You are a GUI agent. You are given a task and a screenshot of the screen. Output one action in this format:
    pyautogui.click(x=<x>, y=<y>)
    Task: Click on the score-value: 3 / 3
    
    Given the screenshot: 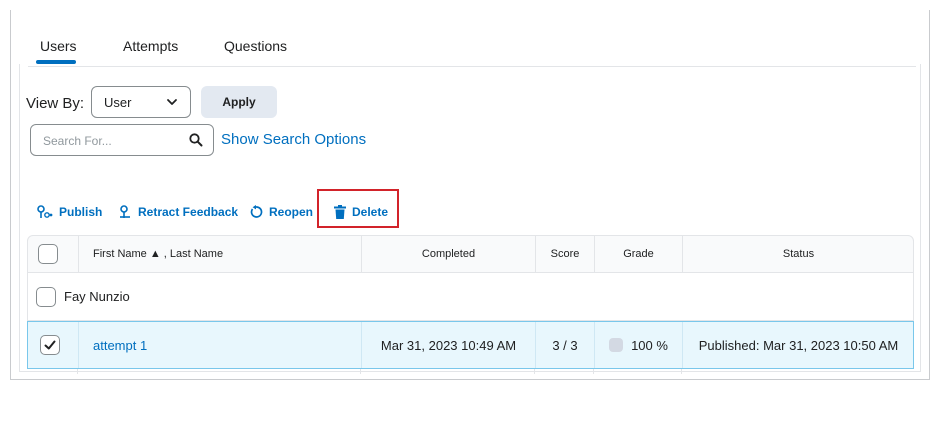 What is the action you would take?
    pyautogui.click(x=565, y=345)
    